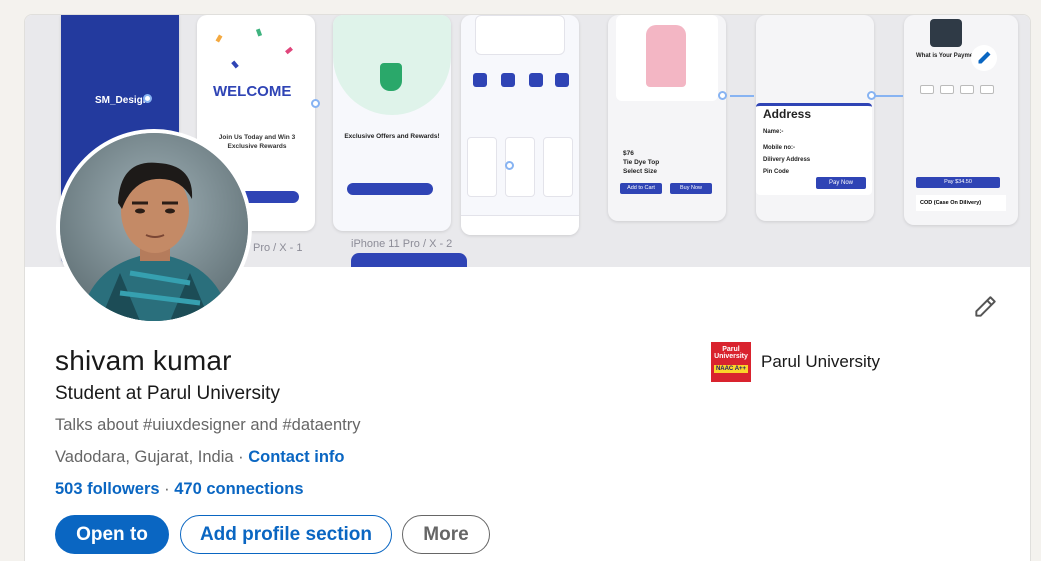 Image resolution: width=1041 pixels, height=561 pixels. I want to click on trophy-icon, so click(391, 77).